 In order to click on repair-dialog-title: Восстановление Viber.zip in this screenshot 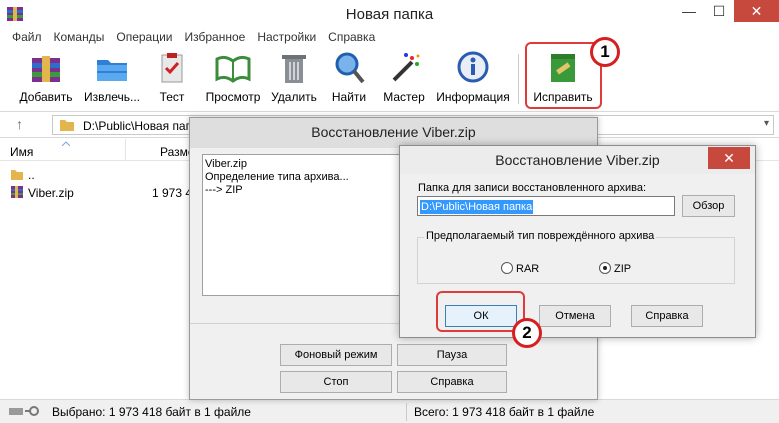, I will do `click(577, 160)`.